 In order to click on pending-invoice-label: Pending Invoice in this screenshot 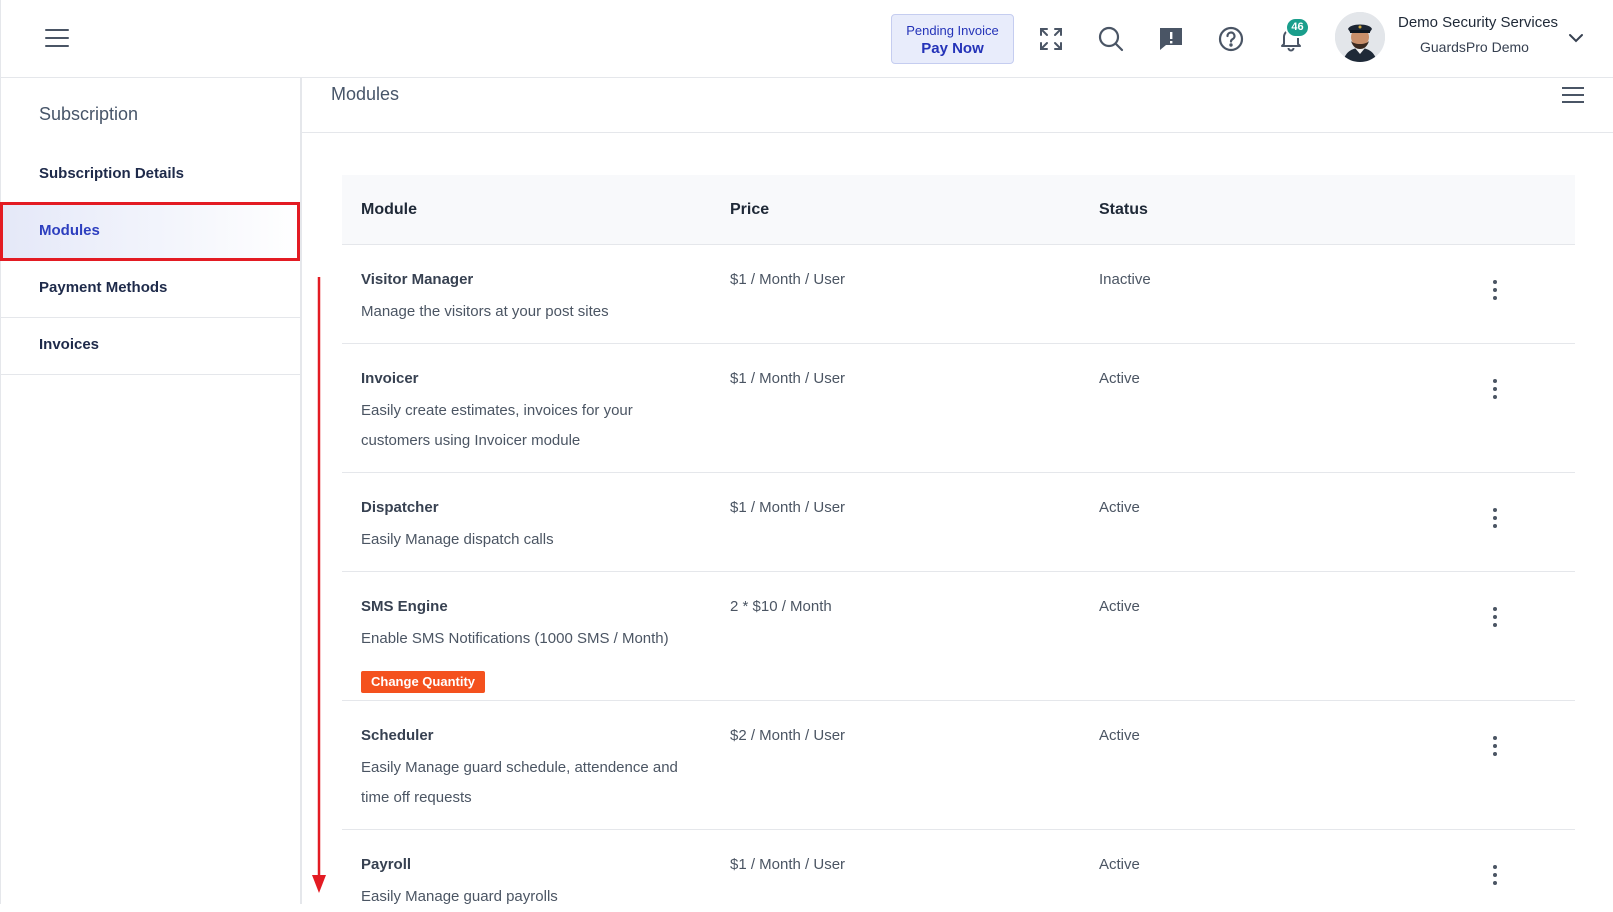, I will do `click(952, 30)`.